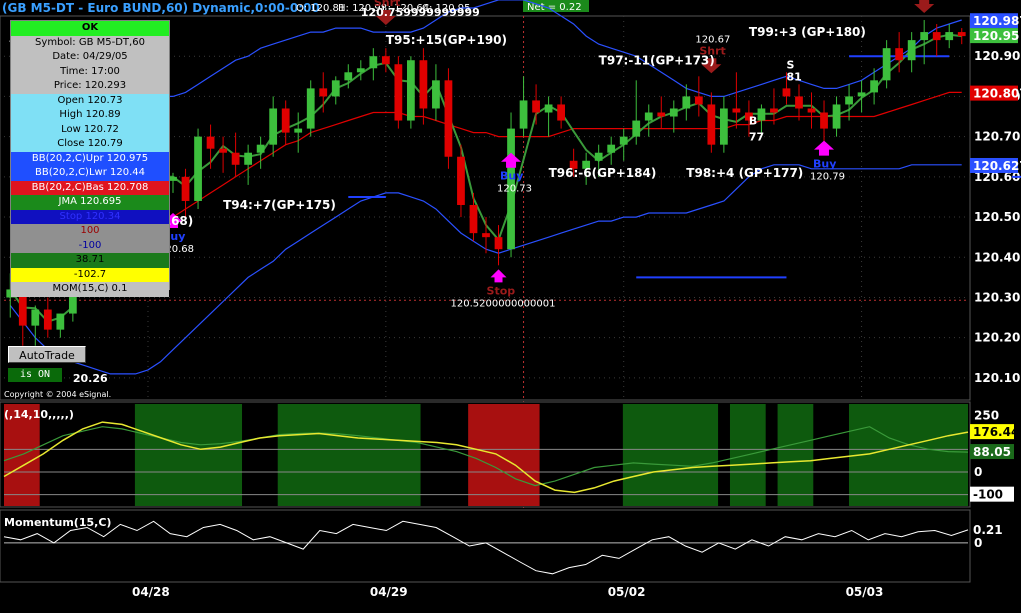 Image resolution: width=1021 pixels, height=613 pixels. What do you see at coordinates (790, 64) in the screenshot?
I see `chart-label: S` at bounding box center [790, 64].